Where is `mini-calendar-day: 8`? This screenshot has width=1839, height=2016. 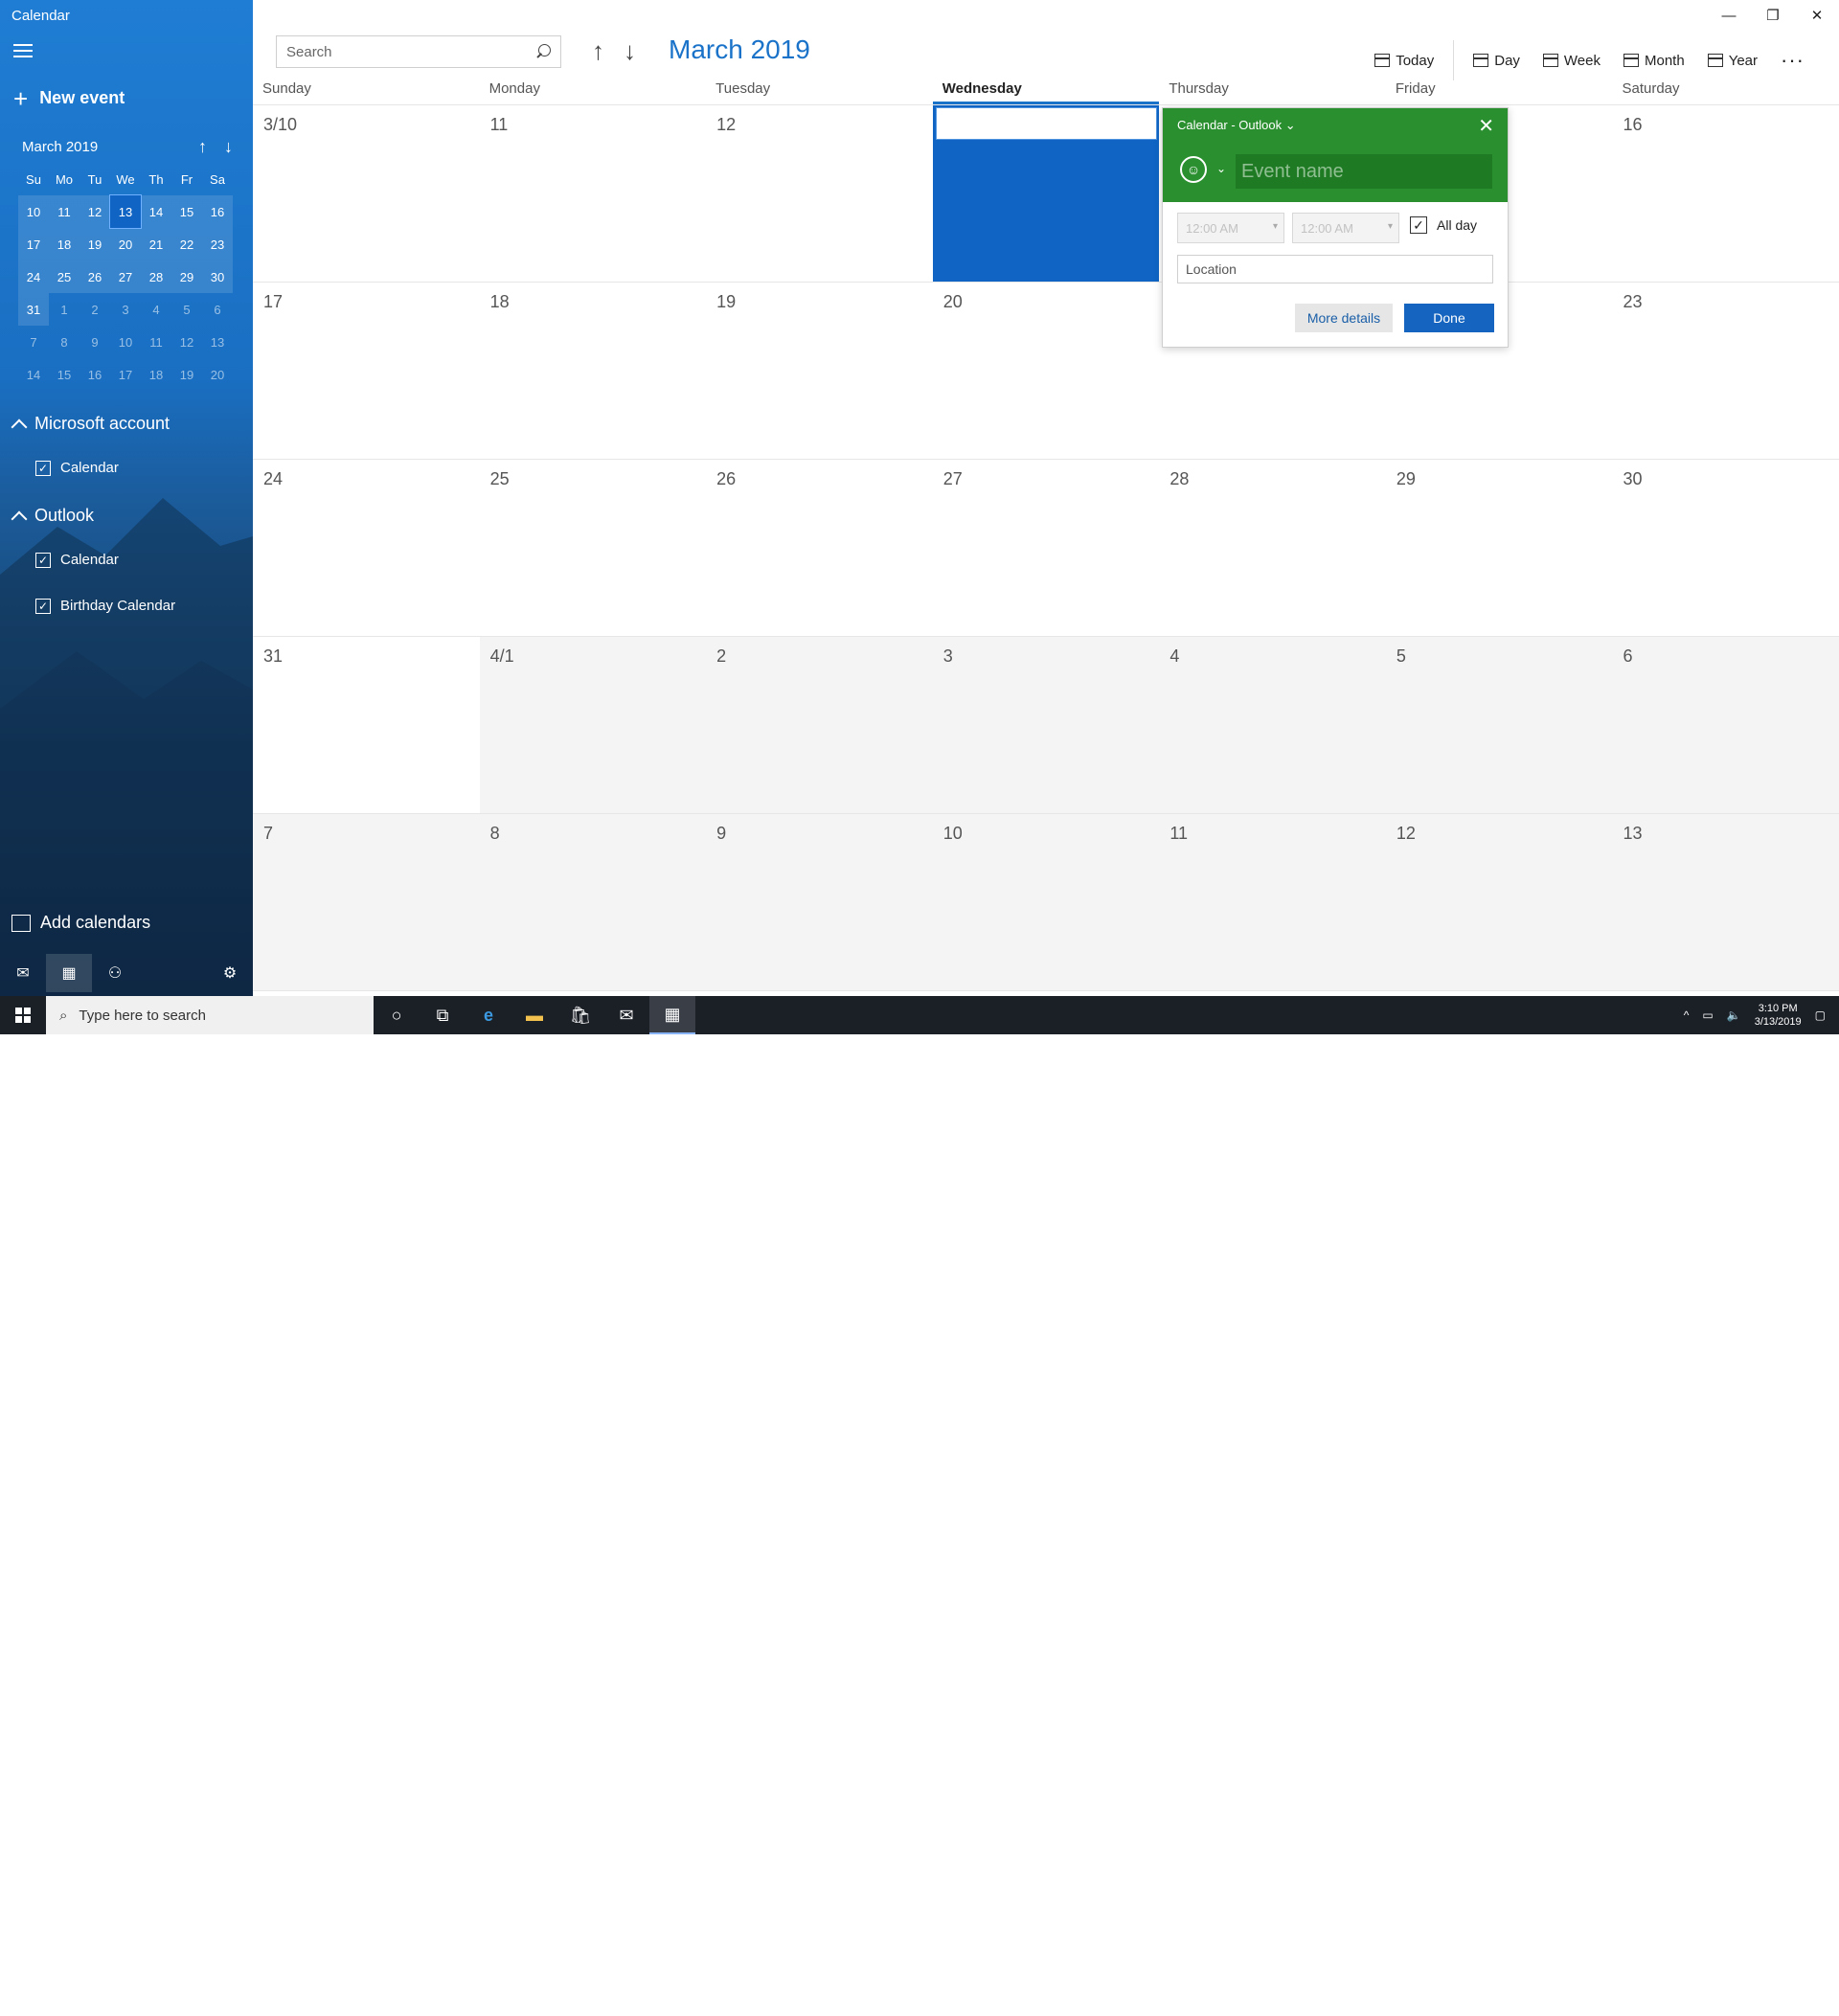 mini-calendar-day: 8 is located at coordinates (64, 342).